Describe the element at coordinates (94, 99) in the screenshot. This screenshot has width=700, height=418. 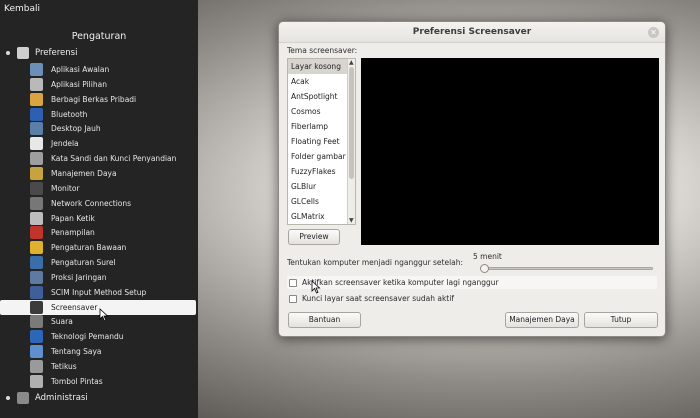
I see `menu-item-label: Berbagi Berkas Pribadi` at that location.